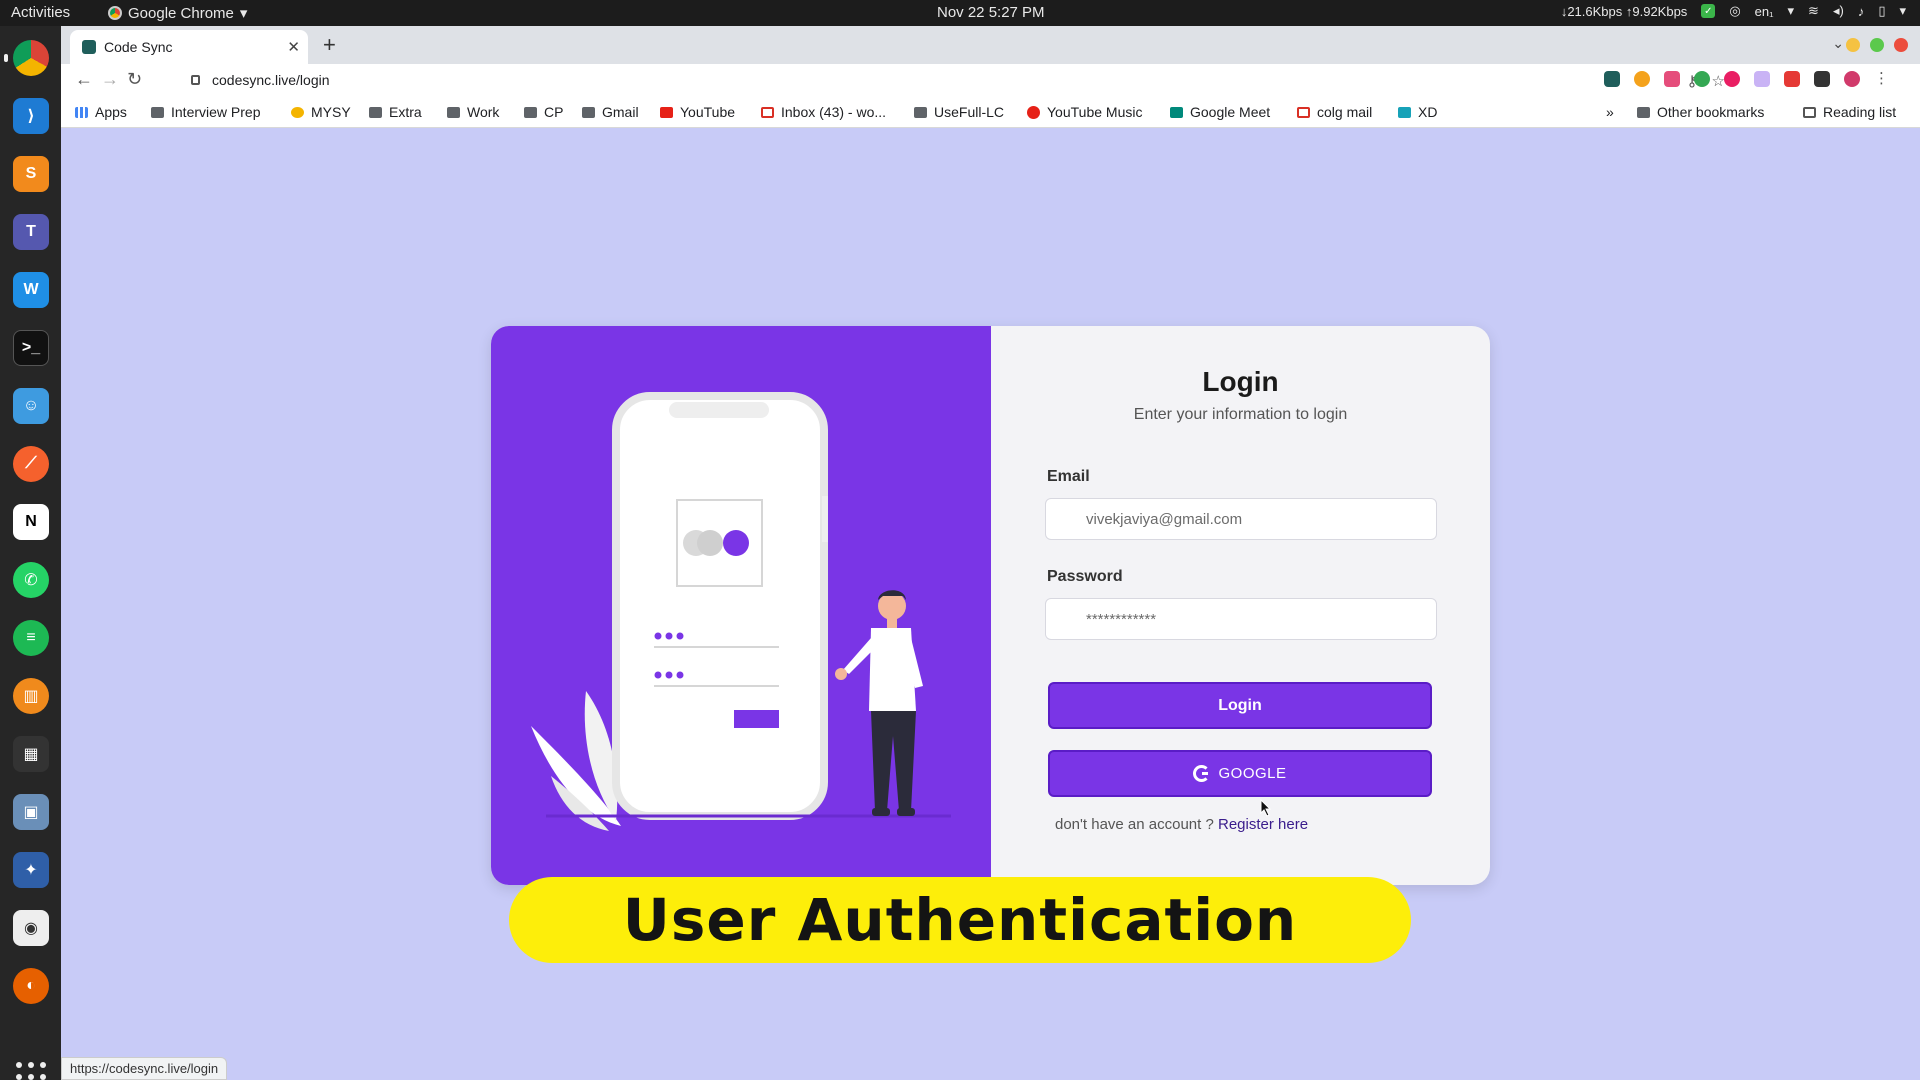 This screenshot has width=1920, height=1080. Describe the element at coordinates (473, 112) in the screenshot. I see `bookmark-work: Work` at that location.